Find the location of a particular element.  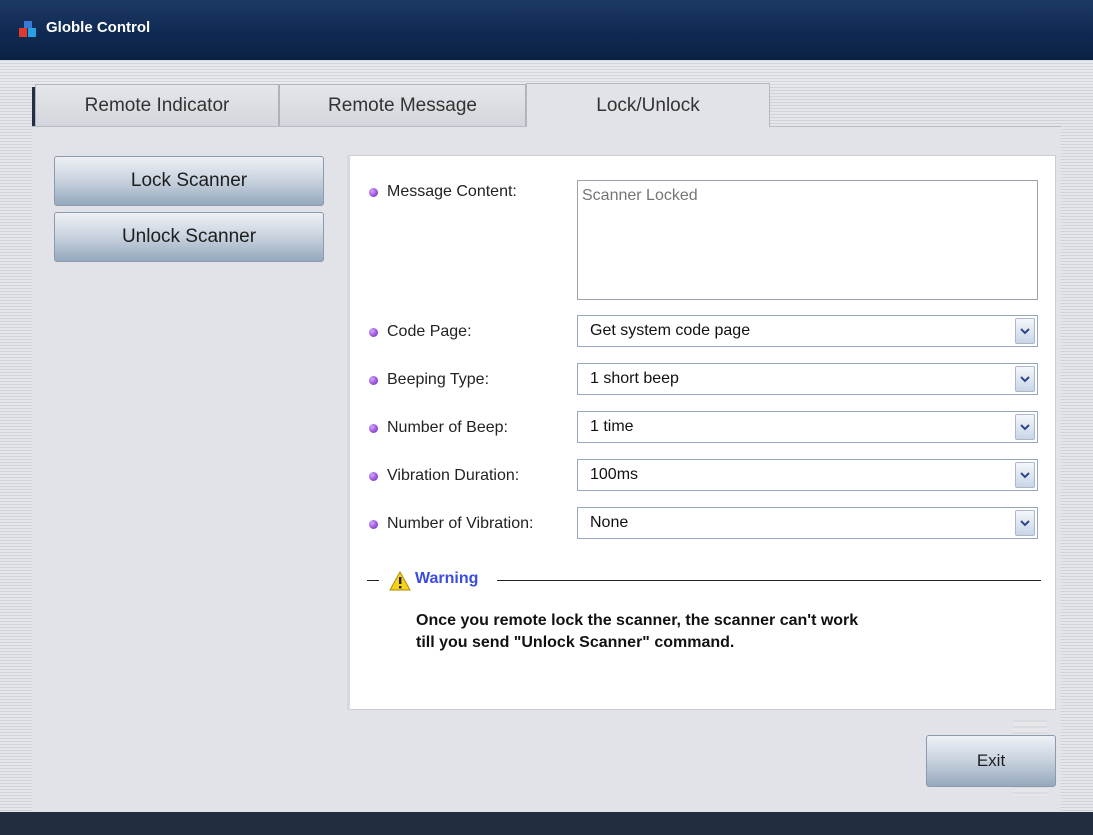

vibration-duration-value: 100ms is located at coordinates (614, 474).